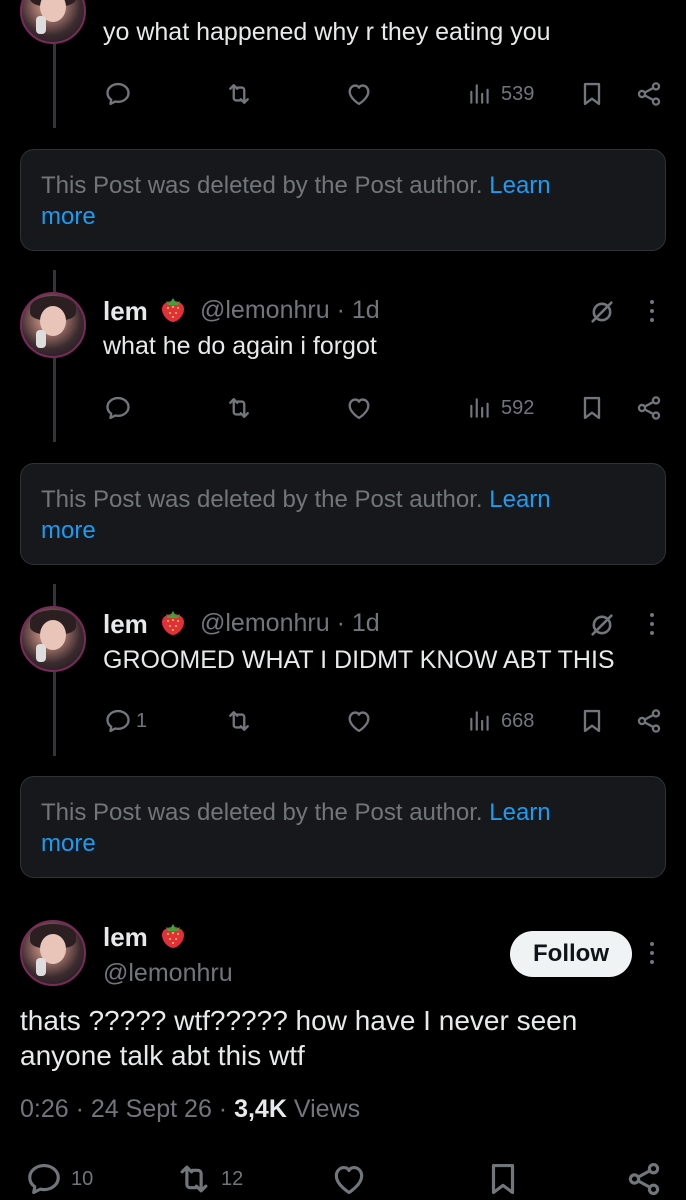  What do you see at coordinates (151, 1109) in the screenshot?
I see `post-date: 24 Sept 26` at bounding box center [151, 1109].